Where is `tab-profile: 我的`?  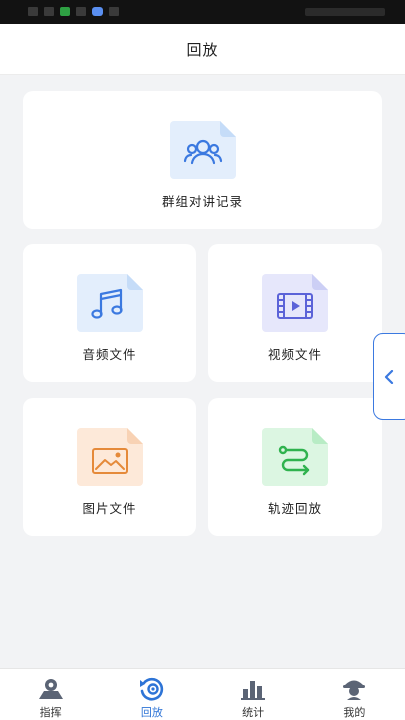
tab-profile: 我的 is located at coordinates (354, 694).